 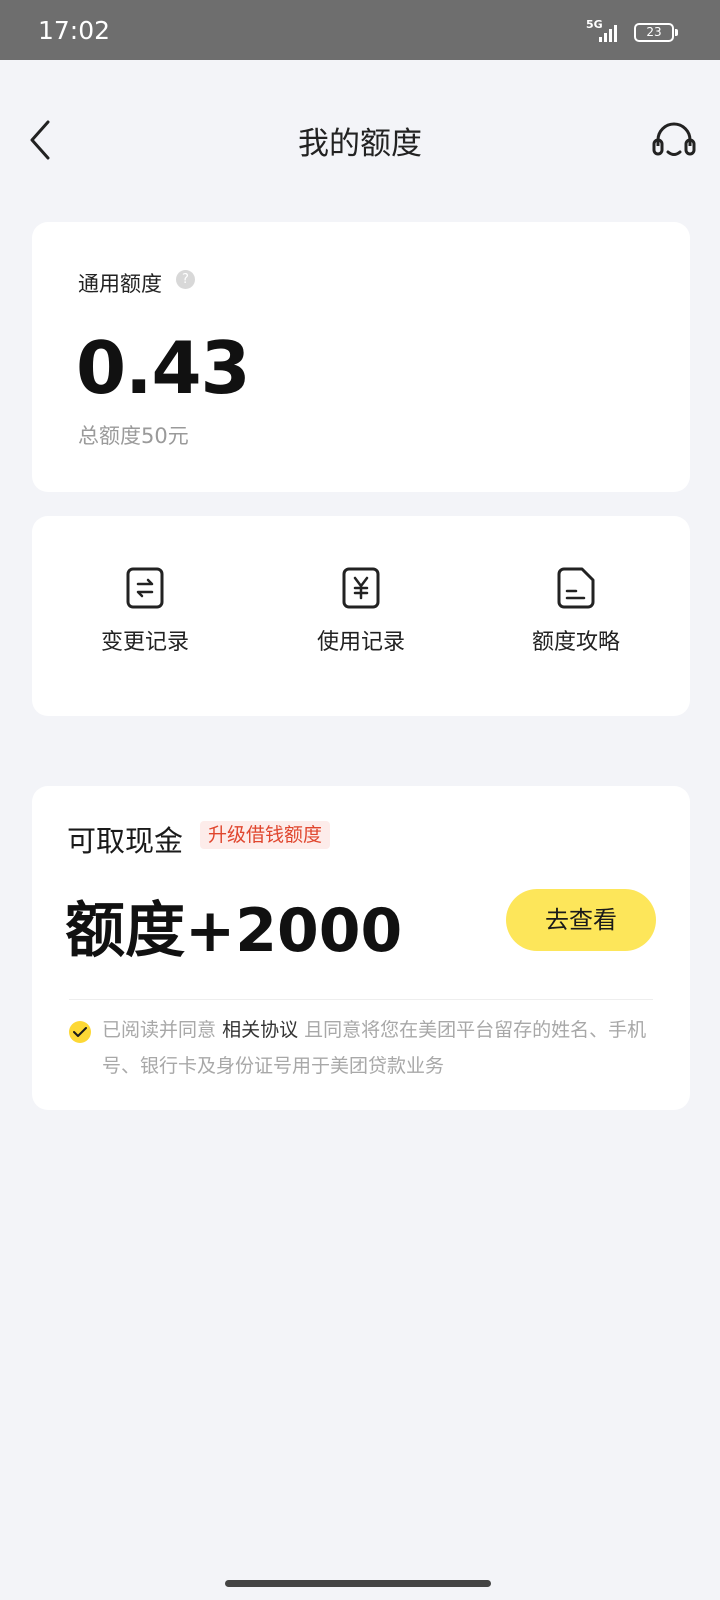 I want to click on page-title: 我的额度, so click(x=360, y=144).